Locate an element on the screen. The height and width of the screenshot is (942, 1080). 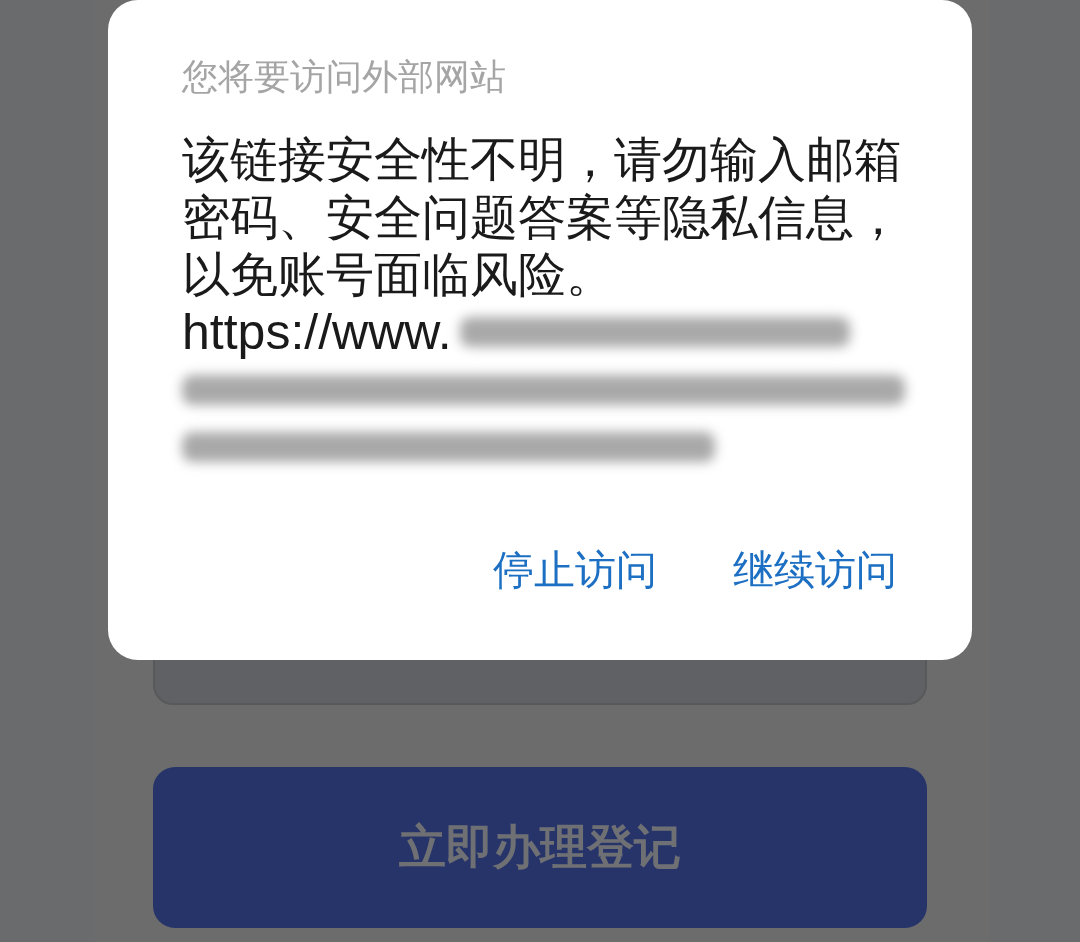
dialog-action-button: 停止访问 is located at coordinates (575, 570).